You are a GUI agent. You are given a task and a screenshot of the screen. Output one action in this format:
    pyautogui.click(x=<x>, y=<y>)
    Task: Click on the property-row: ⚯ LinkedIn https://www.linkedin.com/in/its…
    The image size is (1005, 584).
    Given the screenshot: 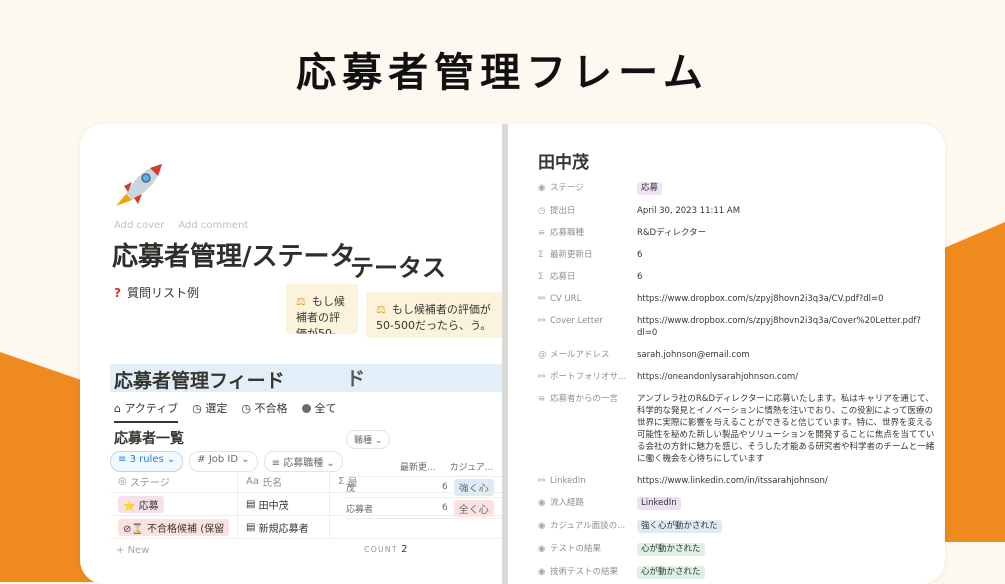 What is the action you would take?
    pyautogui.click(x=738, y=481)
    